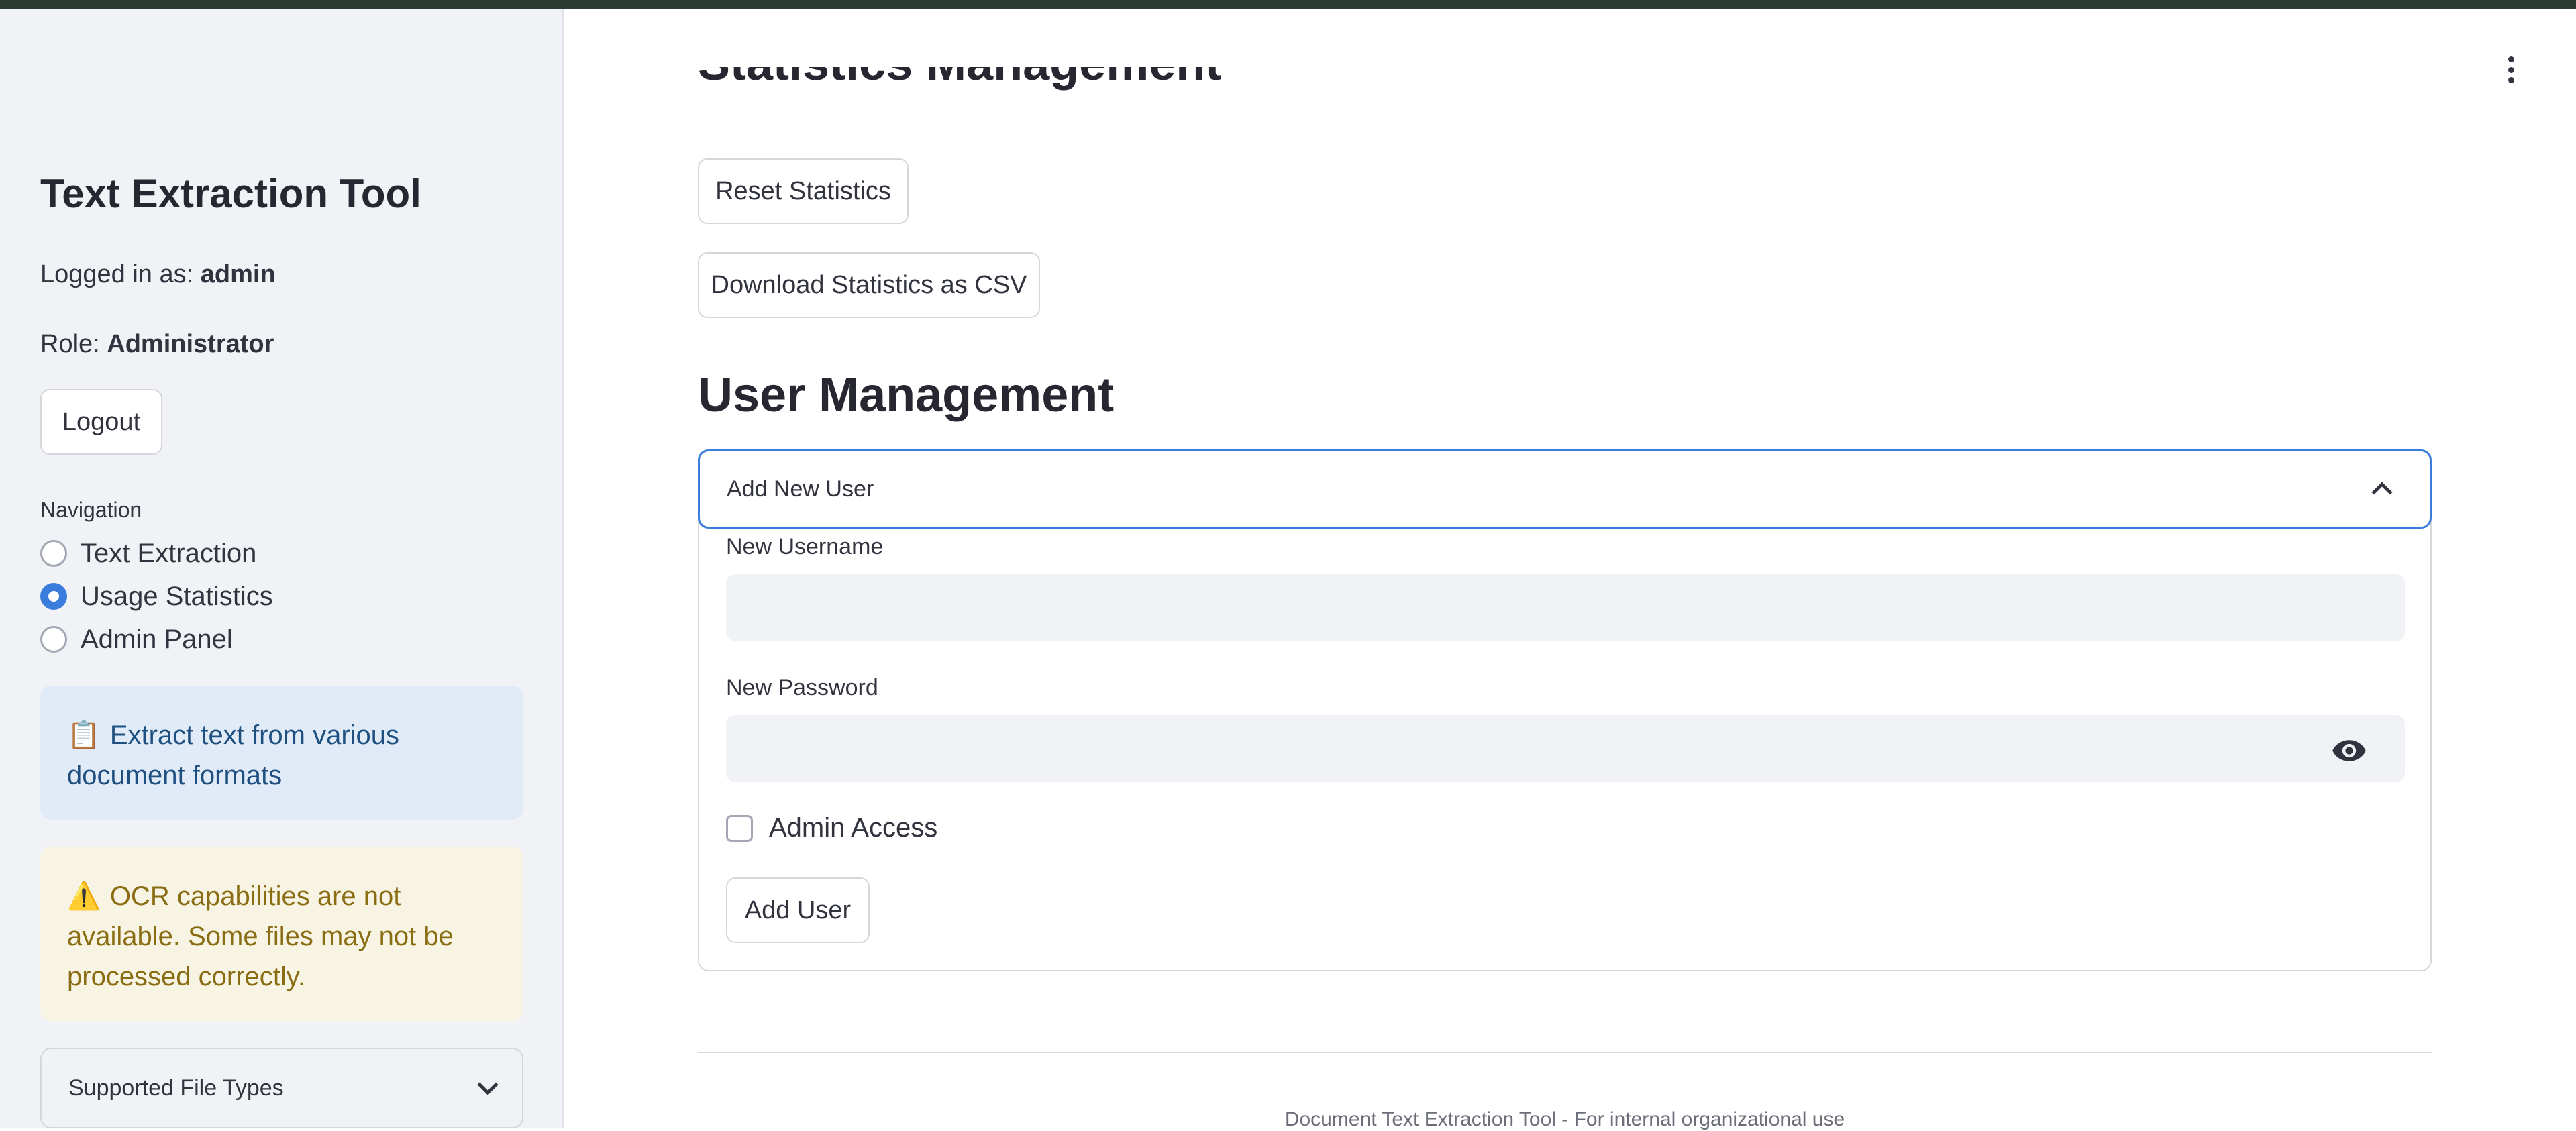 Image resolution: width=2576 pixels, height=1131 pixels. I want to click on role-value: Administrator, so click(190, 344).